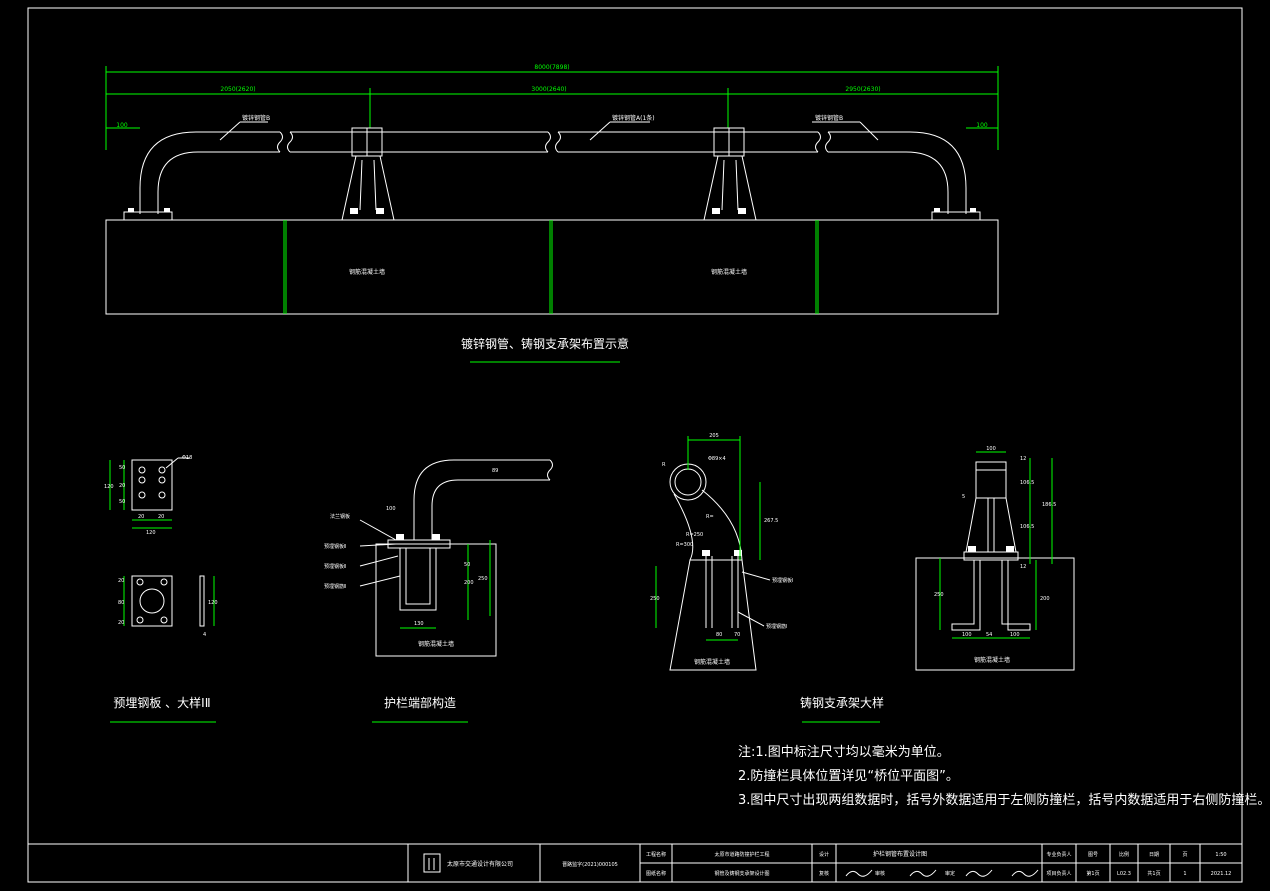 This screenshot has width=1270, height=891. Describe the element at coordinates (1015, 635) in the screenshot. I see `front-dim-f3: 100` at that location.